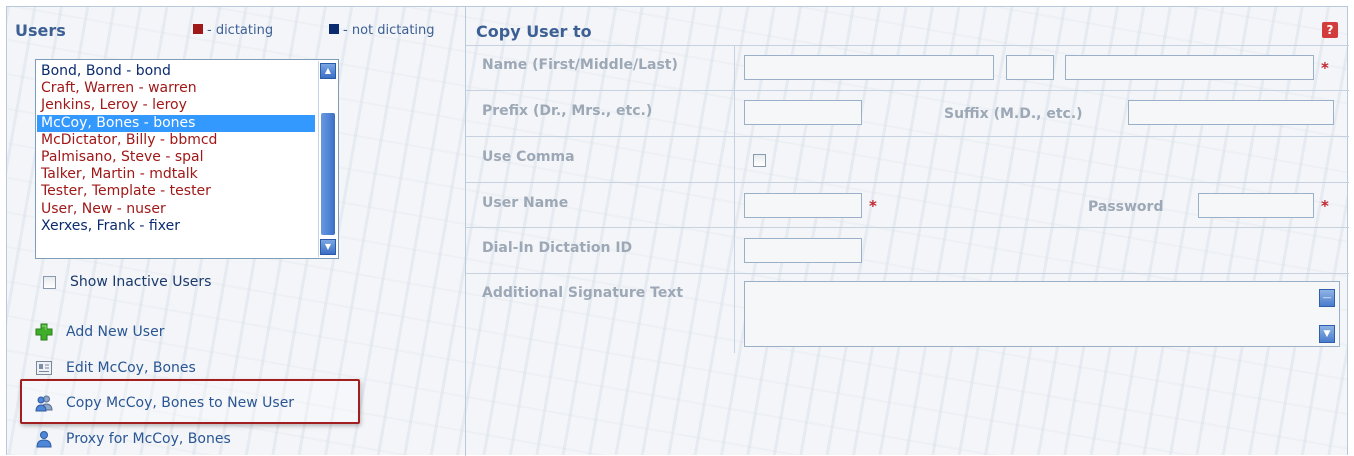  I want to click on signature-textarea: — ▼, so click(1042, 314).